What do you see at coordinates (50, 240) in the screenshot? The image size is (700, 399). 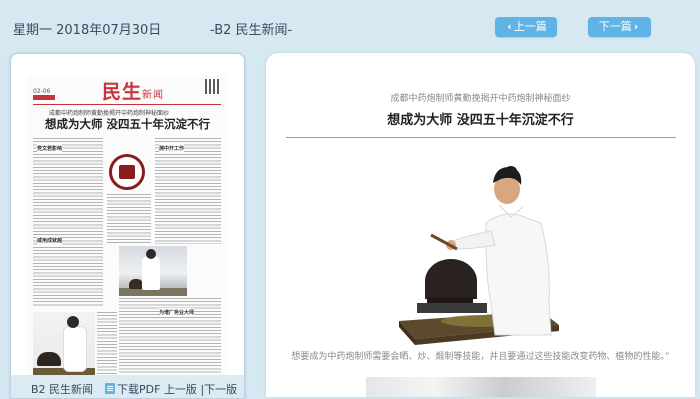 I see `thumbnail-subhead: 咸用成就越` at bounding box center [50, 240].